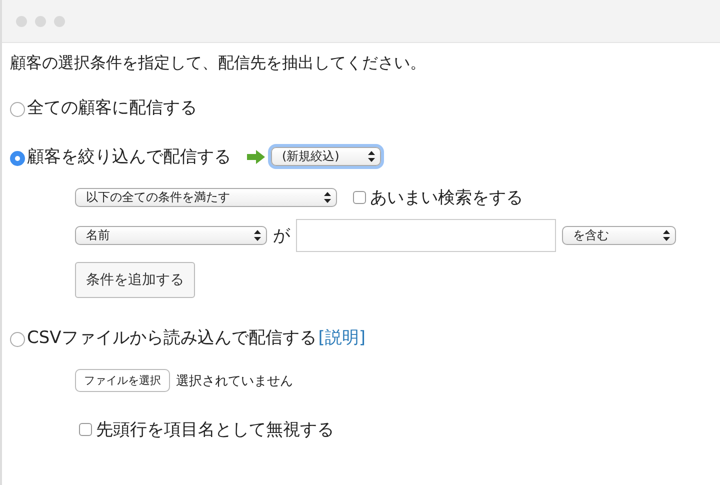 This screenshot has height=485, width=720. Describe the element at coordinates (129, 157) in the screenshot. I see `option-label: 顧客を絞り込んで配信する` at that location.